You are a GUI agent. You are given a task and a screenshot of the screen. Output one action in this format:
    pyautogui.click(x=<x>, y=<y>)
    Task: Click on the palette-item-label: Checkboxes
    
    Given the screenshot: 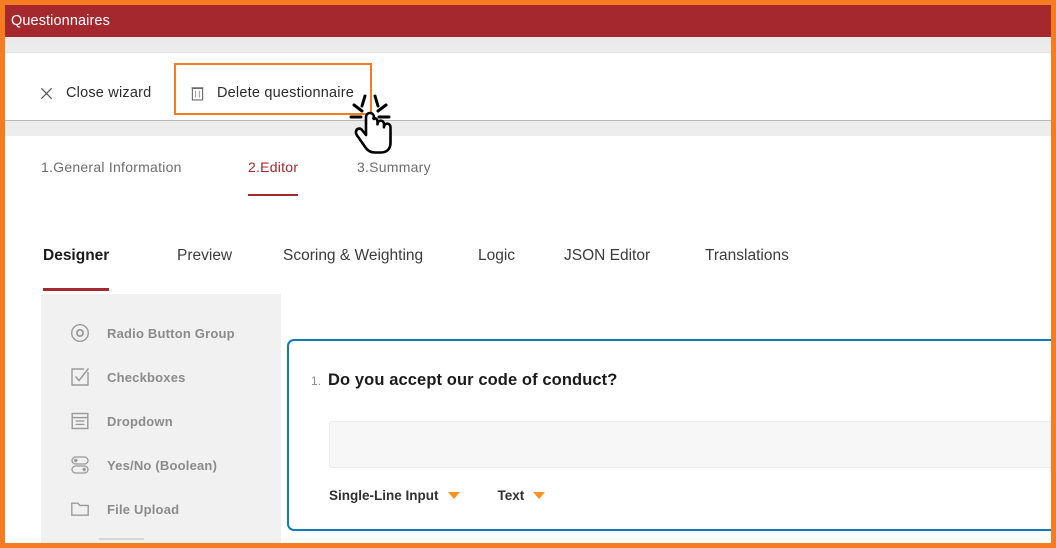 What is the action you would take?
    pyautogui.click(x=146, y=377)
    